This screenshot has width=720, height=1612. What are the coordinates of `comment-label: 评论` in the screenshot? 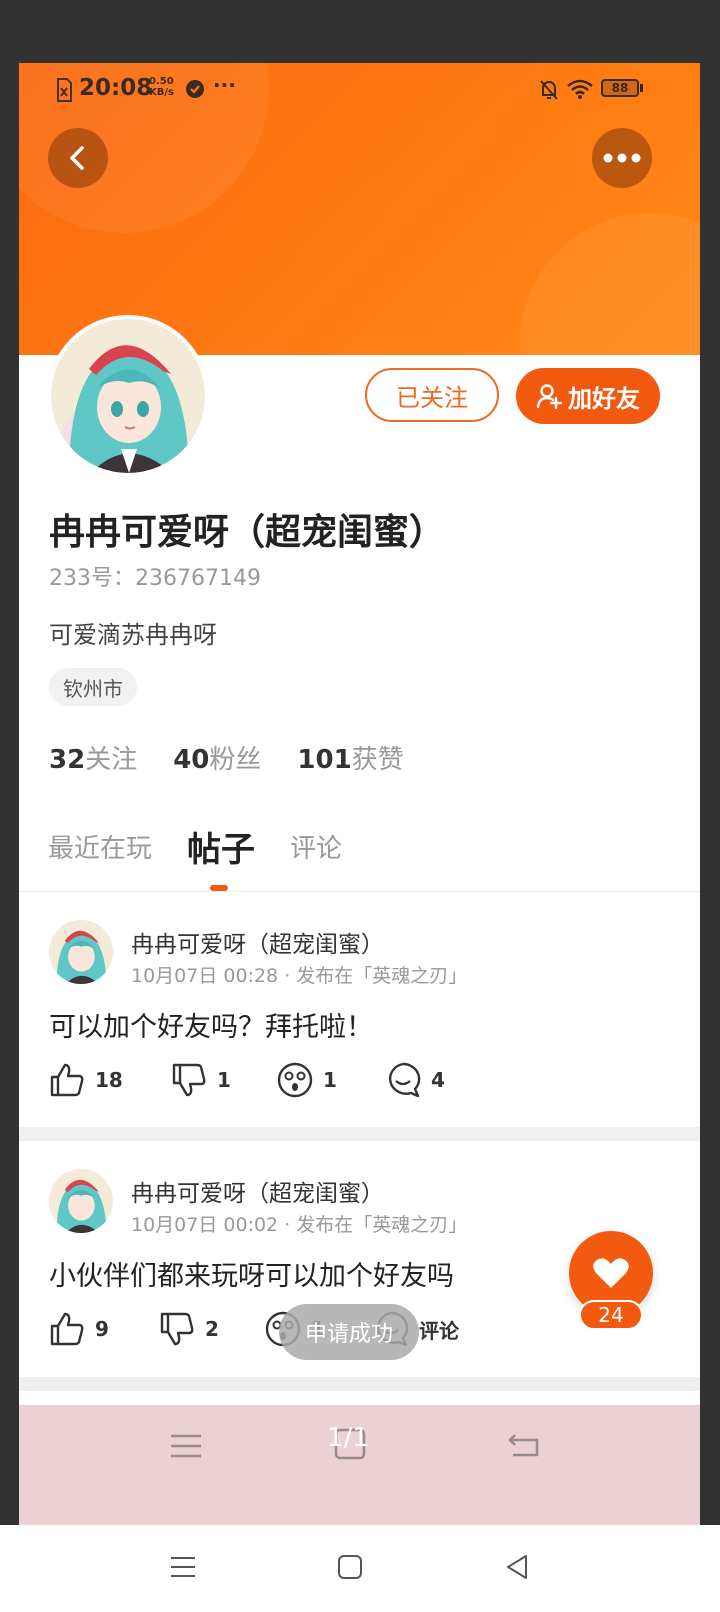 It's located at (439, 1330).